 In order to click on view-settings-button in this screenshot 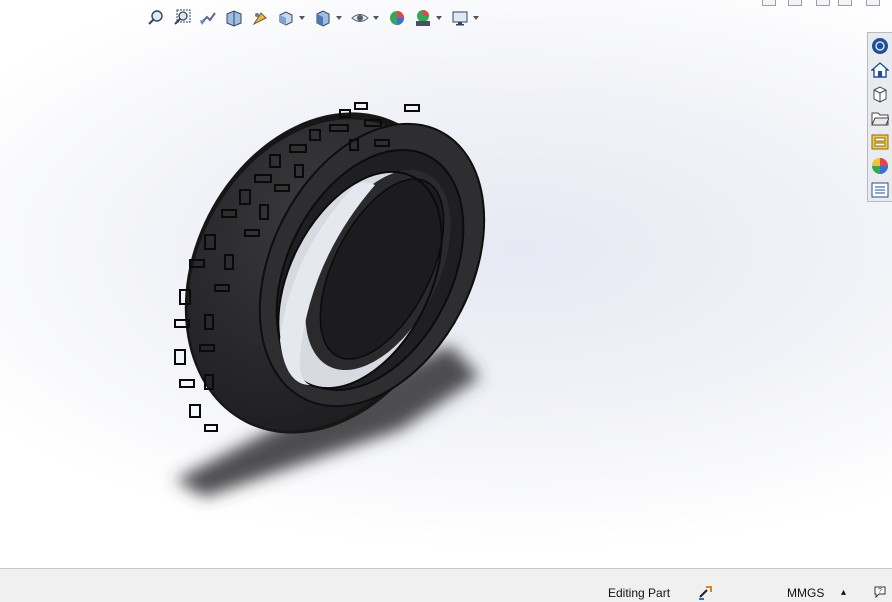, I will do `click(460, 18)`.